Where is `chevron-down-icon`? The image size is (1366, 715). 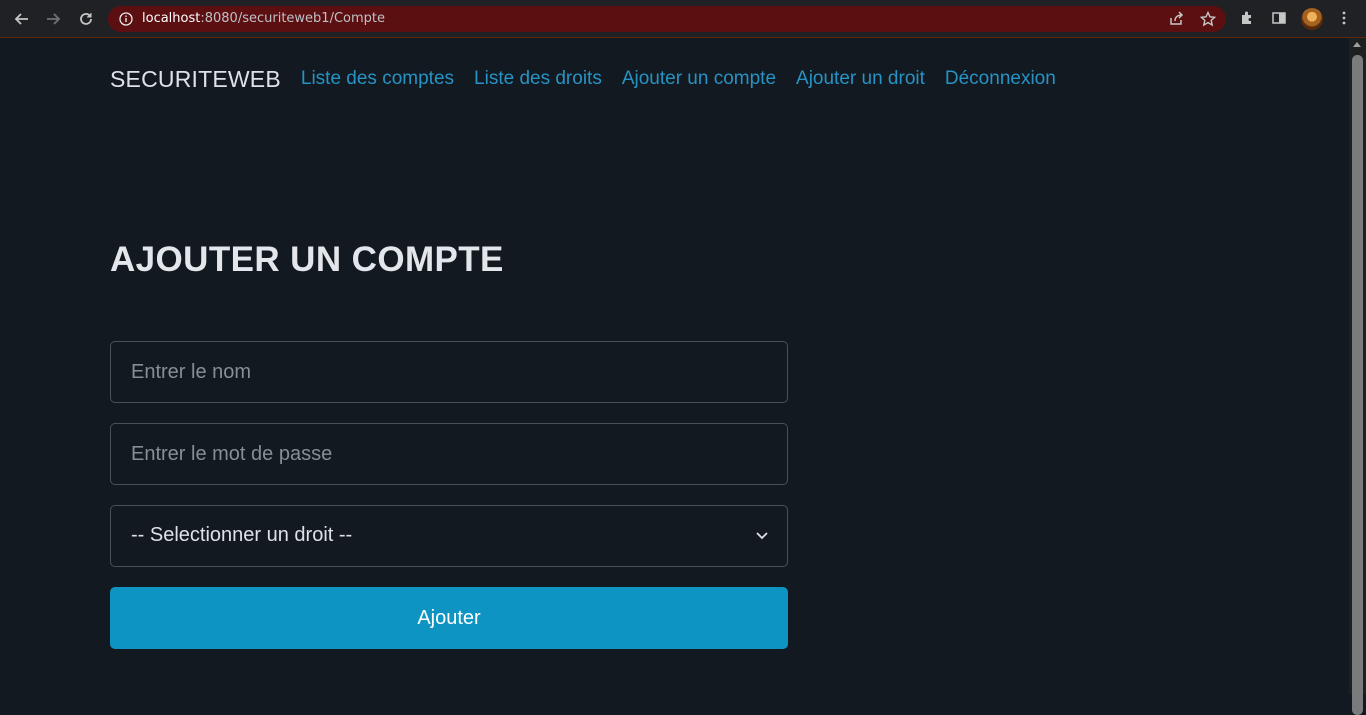
chevron-down-icon is located at coordinates (762, 536).